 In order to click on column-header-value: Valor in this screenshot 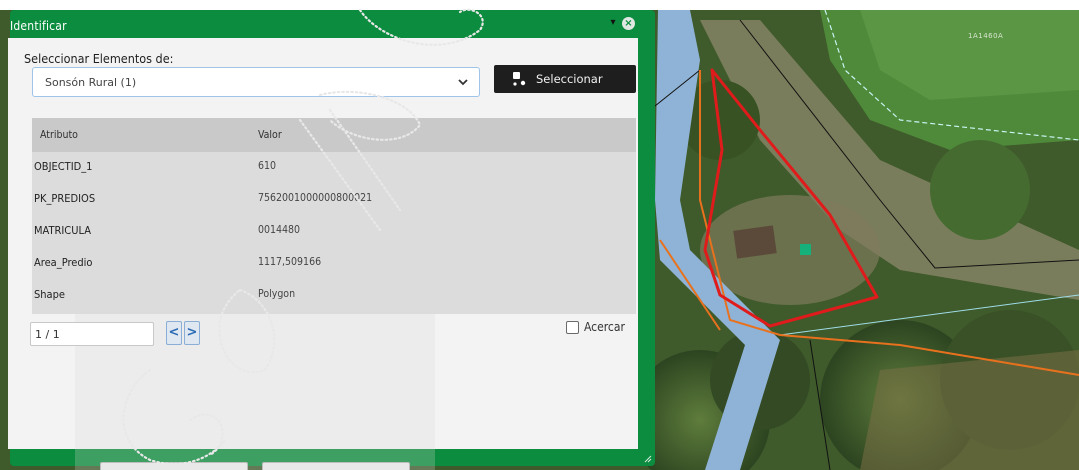, I will do `click(270, 135)`.